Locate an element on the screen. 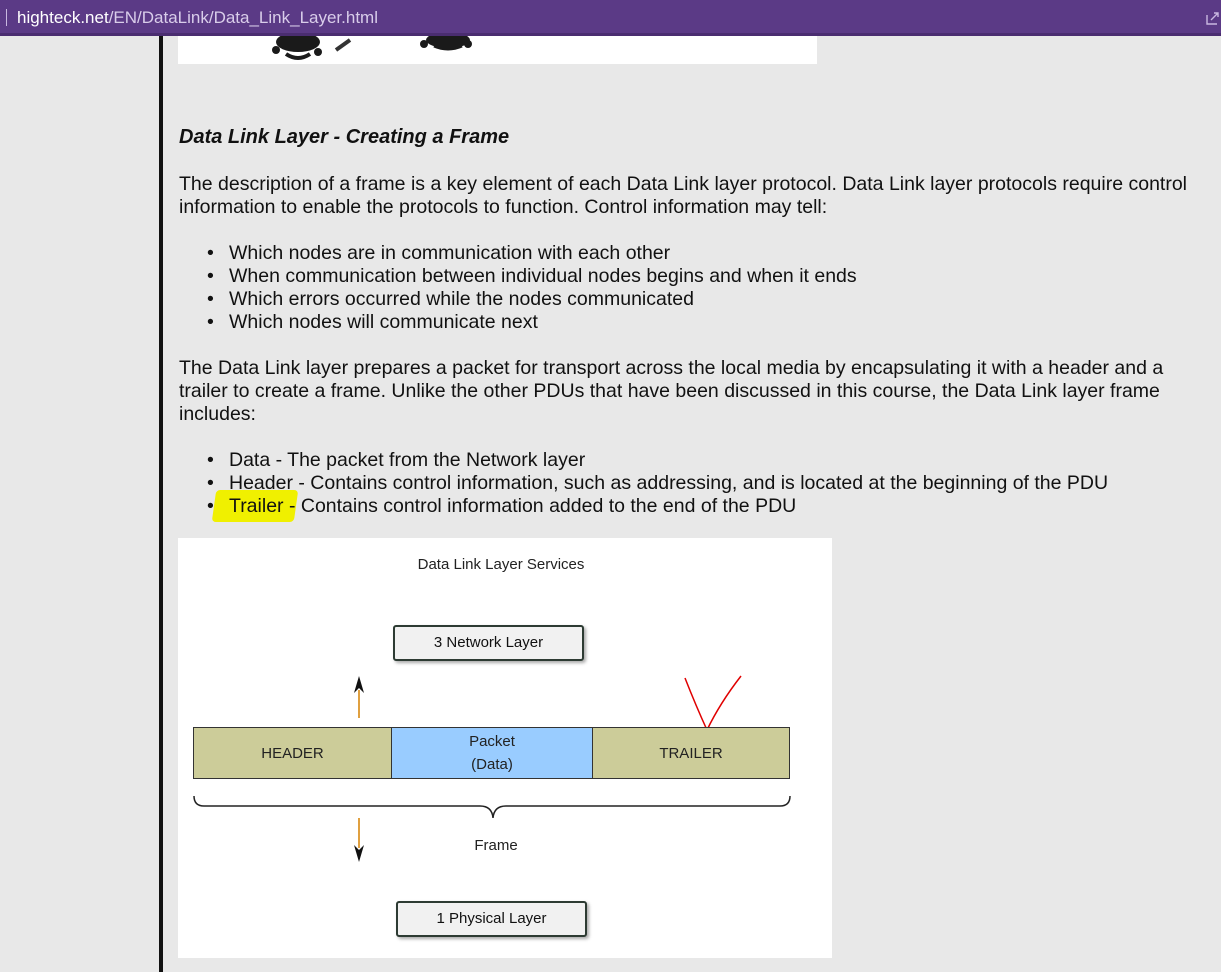 This screenshot has width=1221, height=972. list-item: Which nodes will communicate next is located at coordinates (532, 322).